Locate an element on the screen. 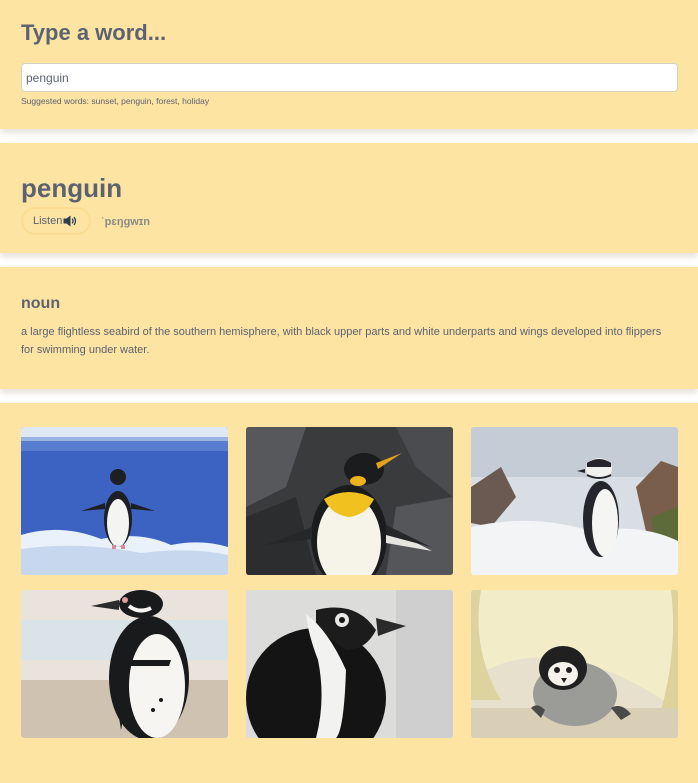 The image size is (698, 783). listen-button: Listen is located at coordinates (56, 221).